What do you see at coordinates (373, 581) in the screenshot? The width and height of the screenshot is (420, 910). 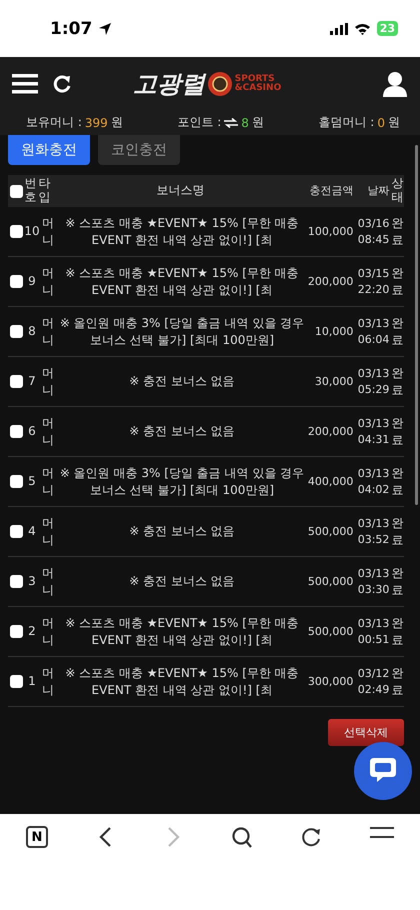 I see `table-cell-text: 03/13 03:30` at bounding box center [373, 581].